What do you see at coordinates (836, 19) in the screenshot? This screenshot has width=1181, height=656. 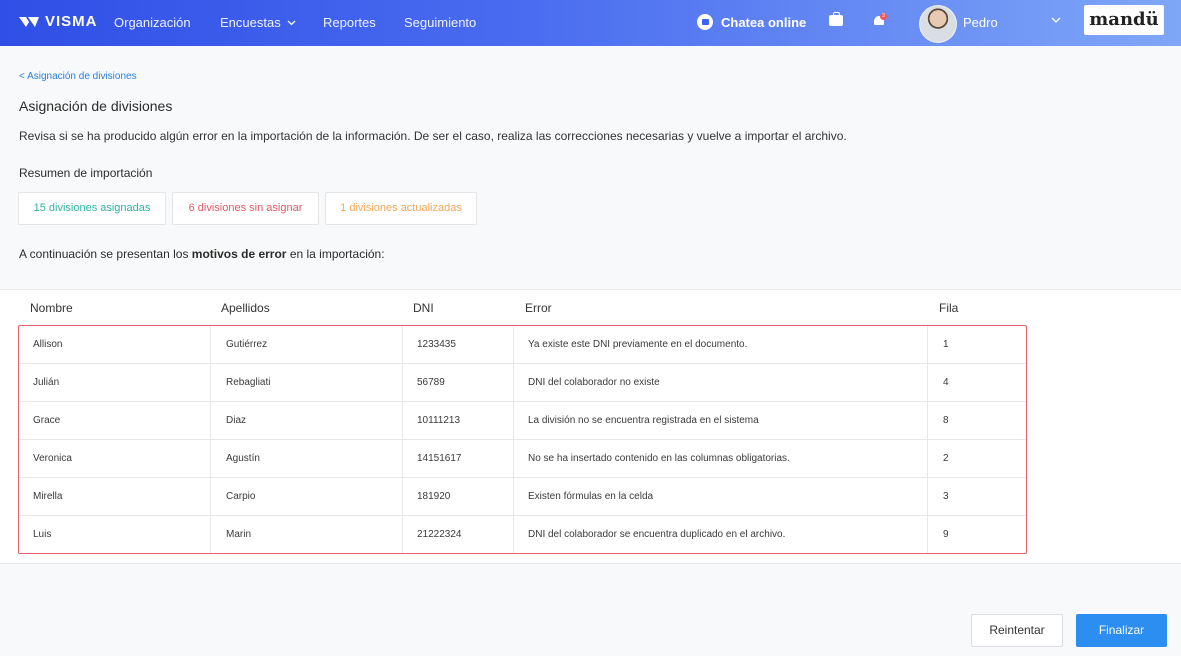 I see `briefcase-icon` at bounding box center [836, 19].